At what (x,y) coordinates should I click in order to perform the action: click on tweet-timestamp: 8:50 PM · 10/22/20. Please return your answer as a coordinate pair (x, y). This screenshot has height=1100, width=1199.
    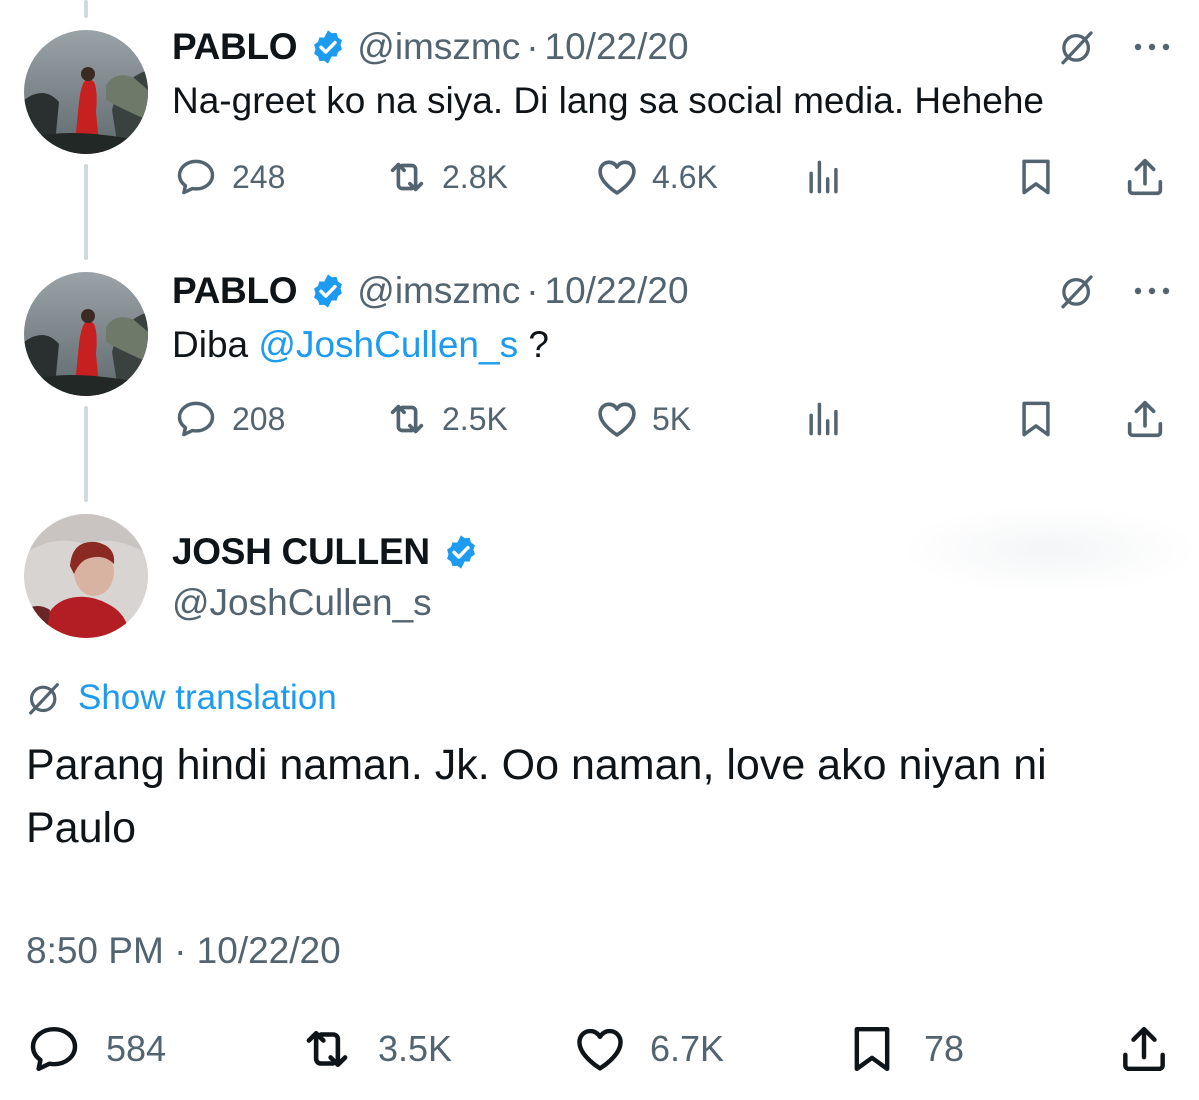
    Looking at the image, I should click on (183, 951).